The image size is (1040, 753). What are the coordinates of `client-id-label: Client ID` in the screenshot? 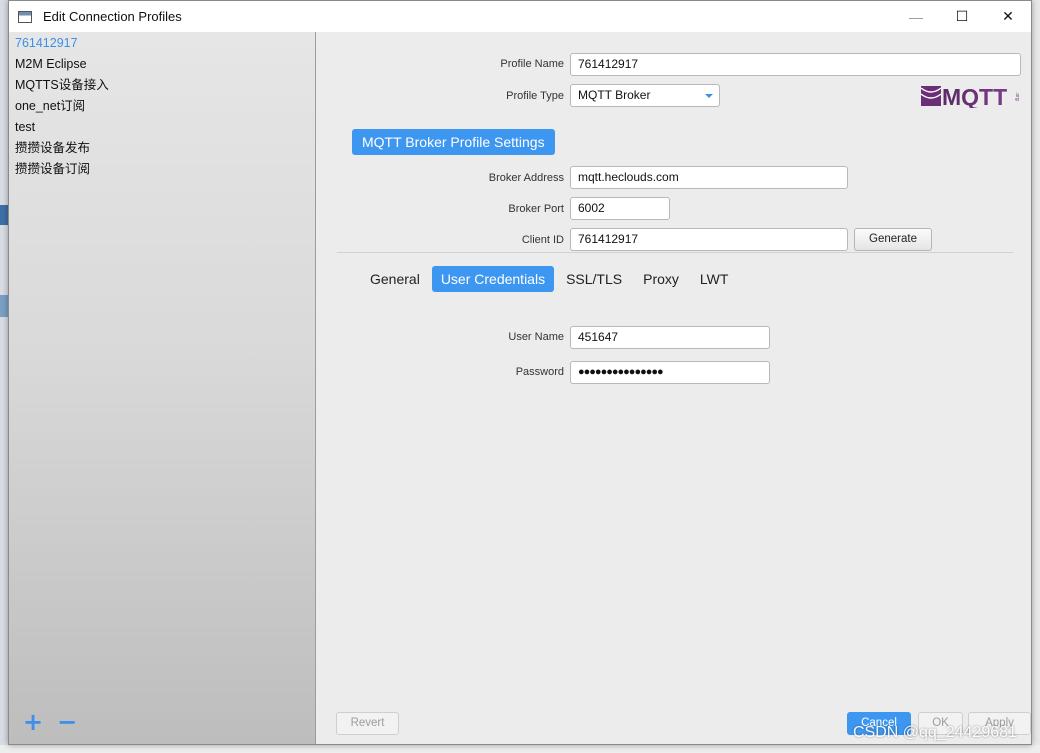 It's located at (542, 240).